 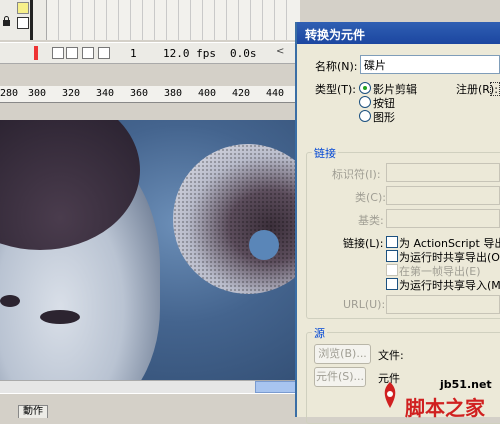 I want to click on center-frame-icon, so click(x=58, y=53).